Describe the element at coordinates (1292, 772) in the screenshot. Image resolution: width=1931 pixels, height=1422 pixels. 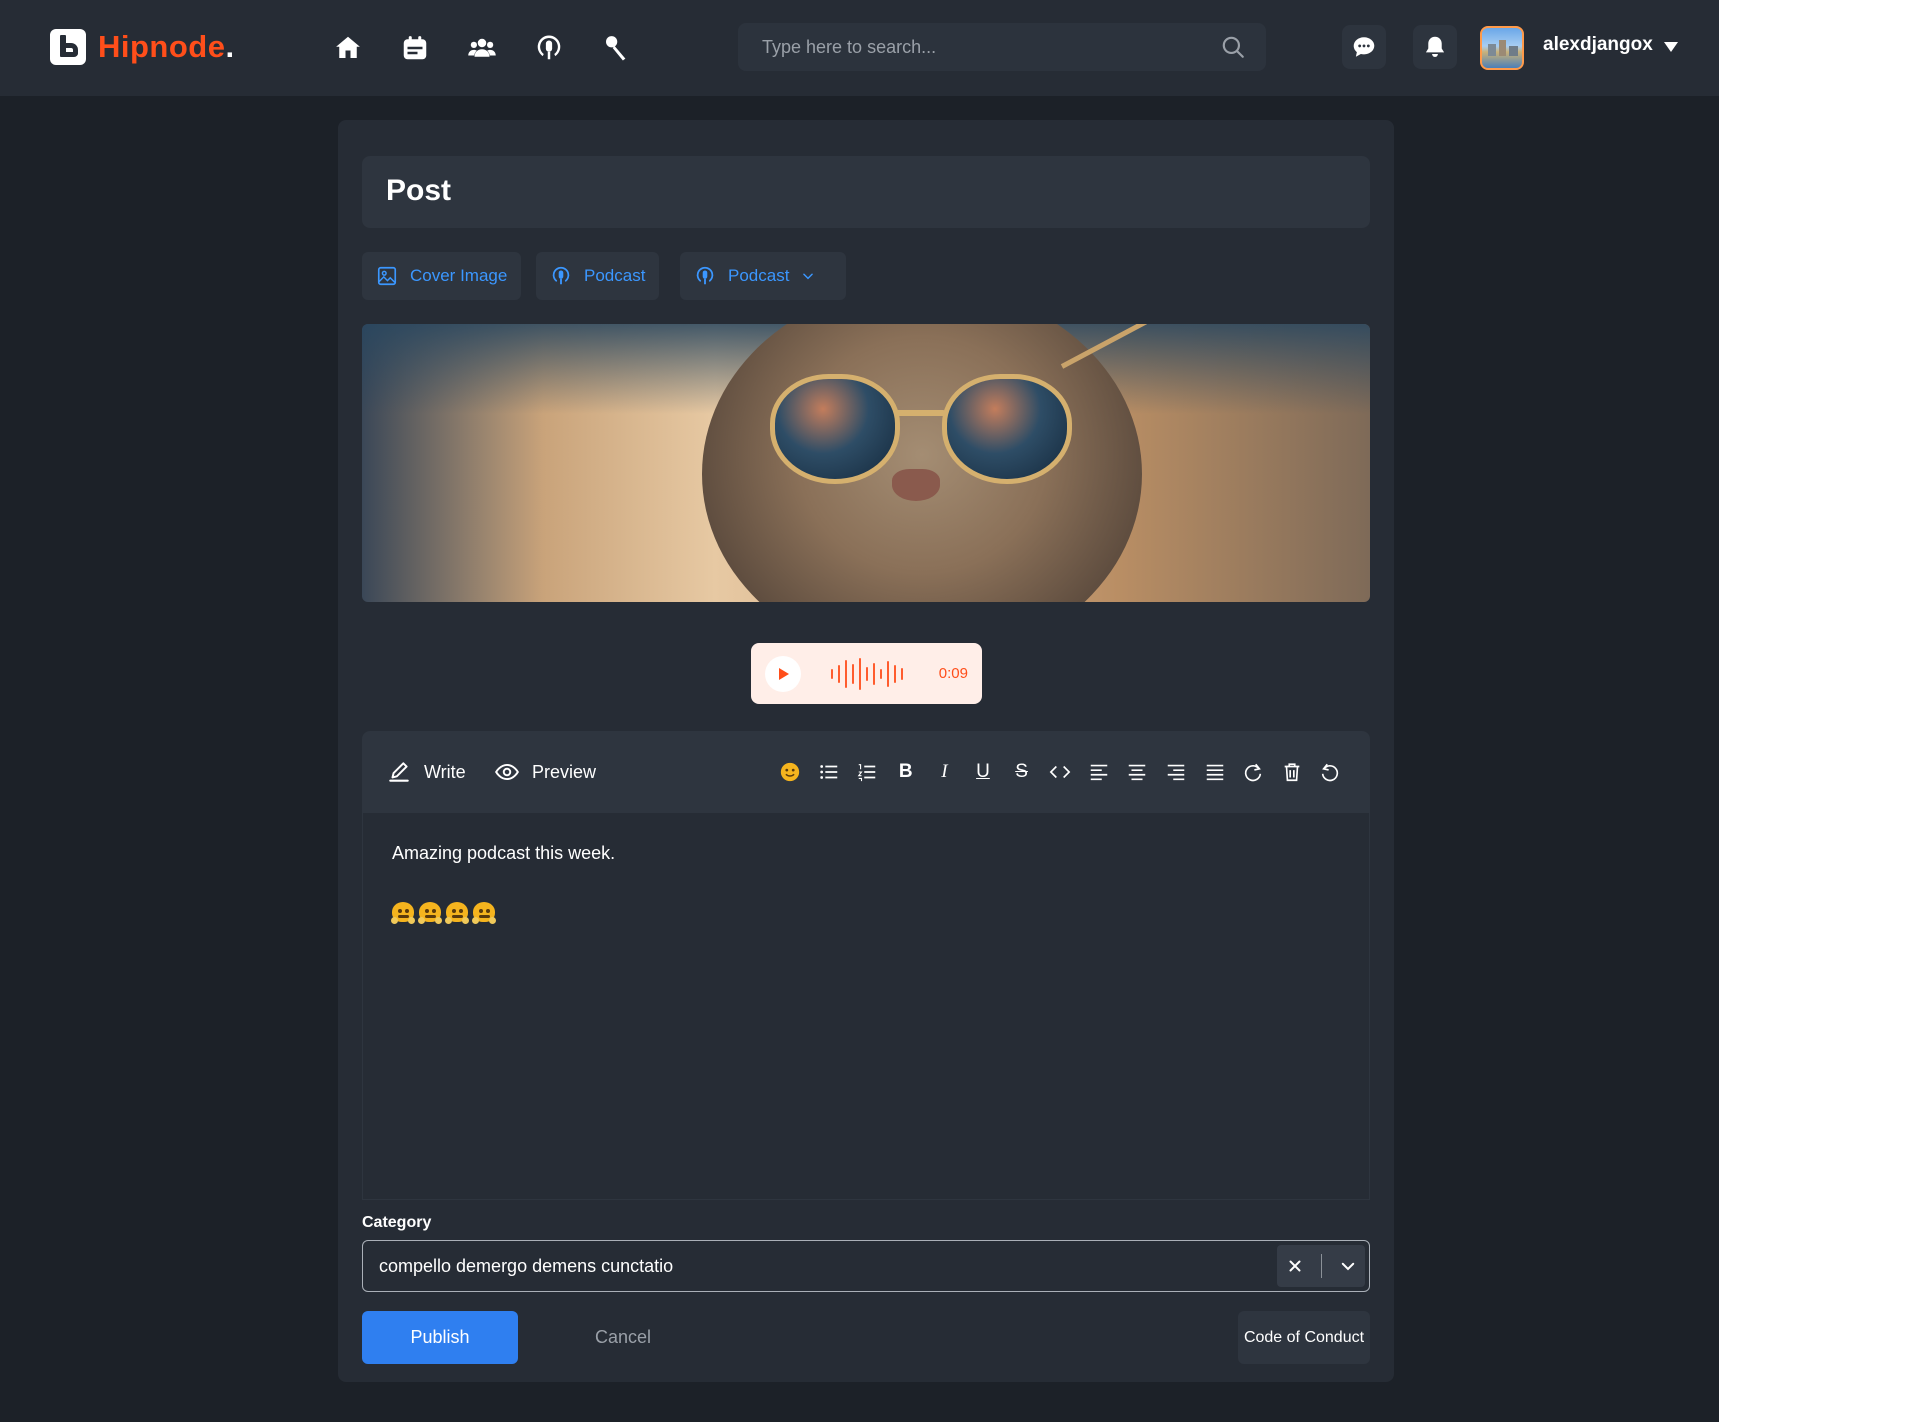
I see `trash-icon` at that location.